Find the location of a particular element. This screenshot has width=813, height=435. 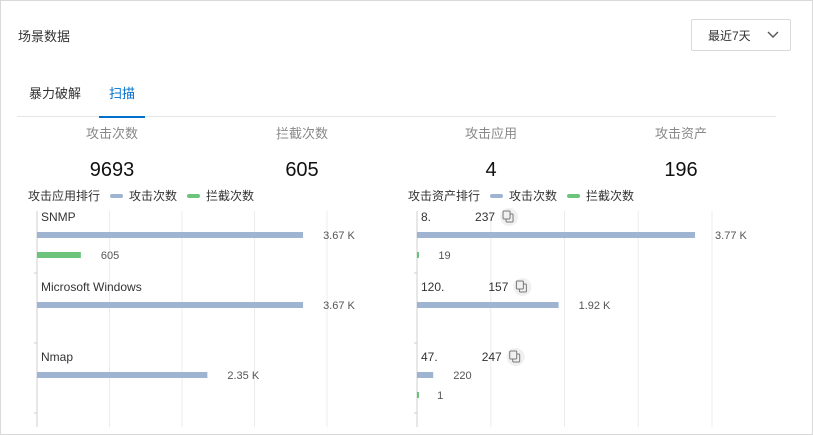

stat-value: 196 is located at coordinates (681, 170).